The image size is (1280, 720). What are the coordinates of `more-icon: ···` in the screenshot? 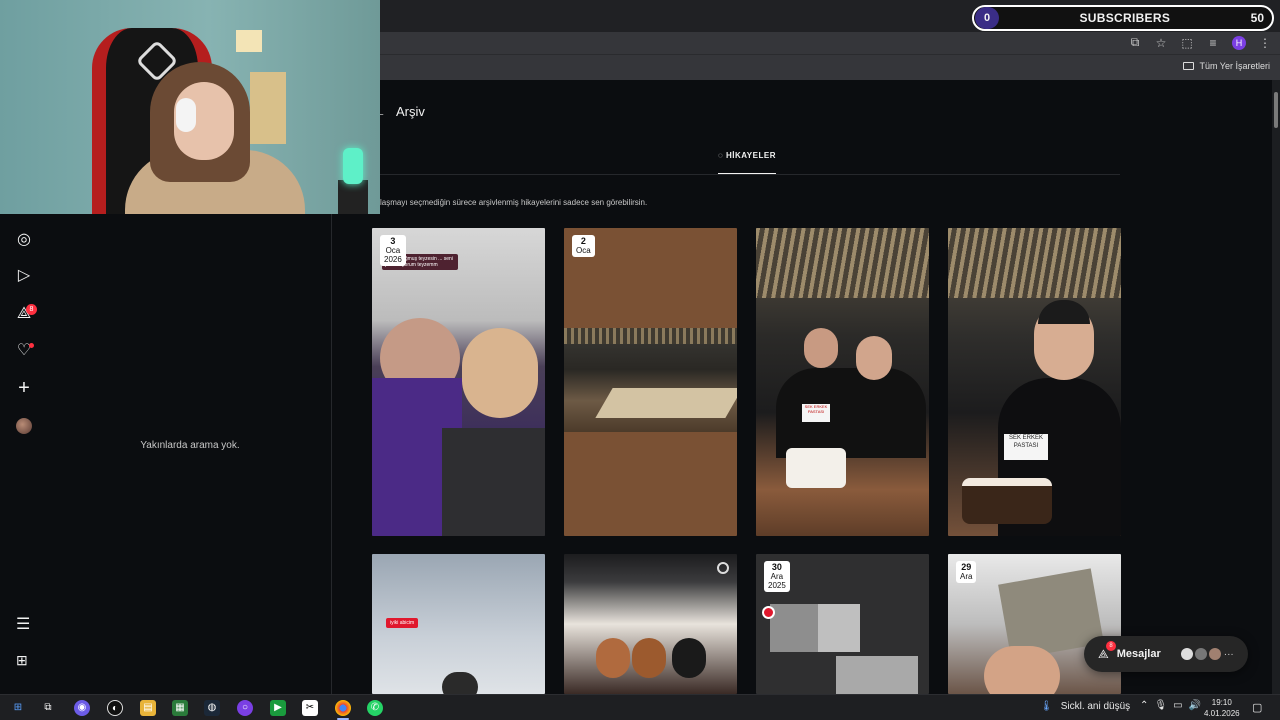 It's located at (1228, 654).